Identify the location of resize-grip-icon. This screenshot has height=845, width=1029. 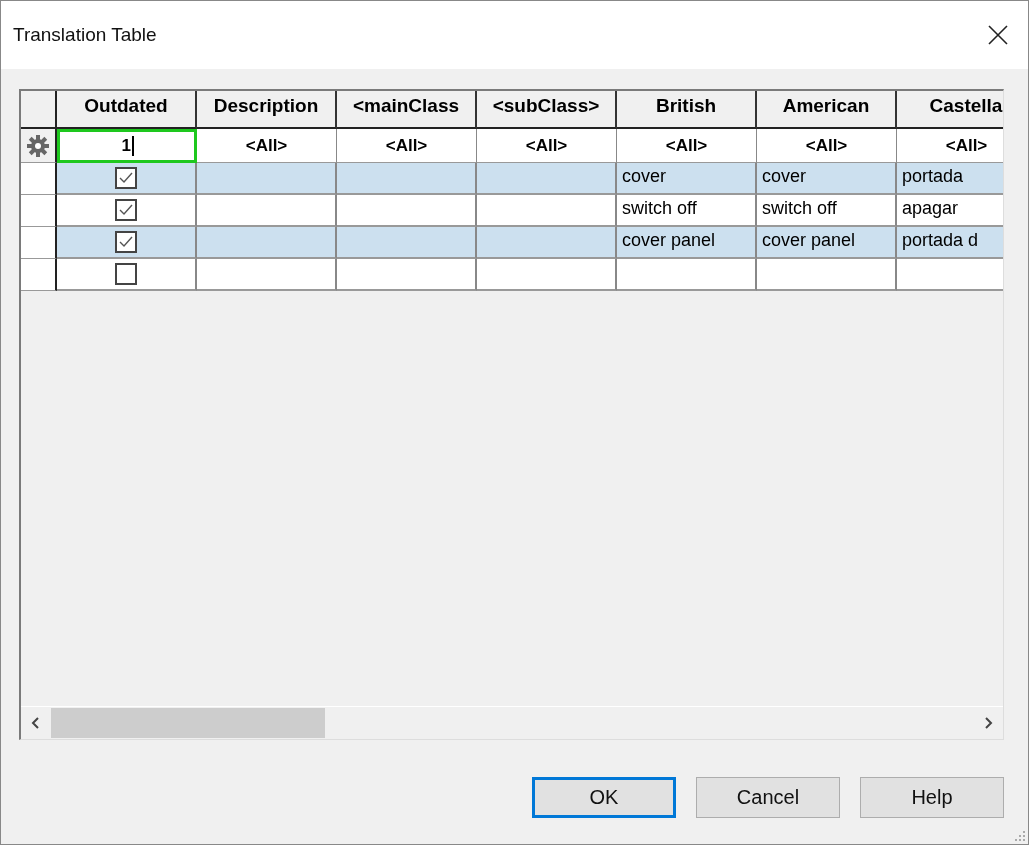
(1020, 836).